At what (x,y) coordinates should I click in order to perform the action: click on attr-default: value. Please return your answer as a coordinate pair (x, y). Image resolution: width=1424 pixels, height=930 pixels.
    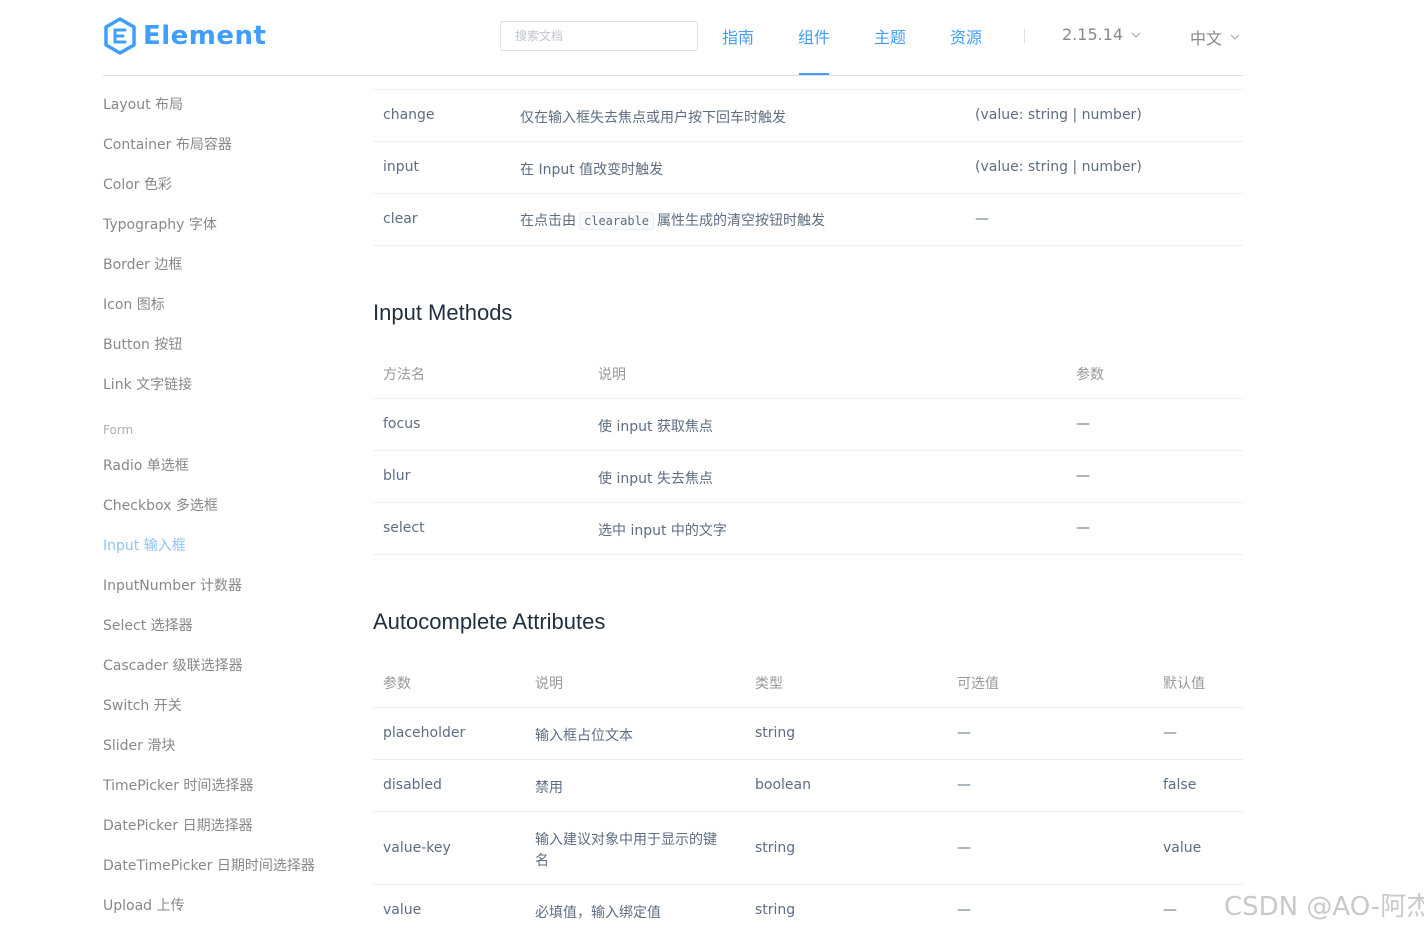
    Looking at the image, I should click on (1182, 848).